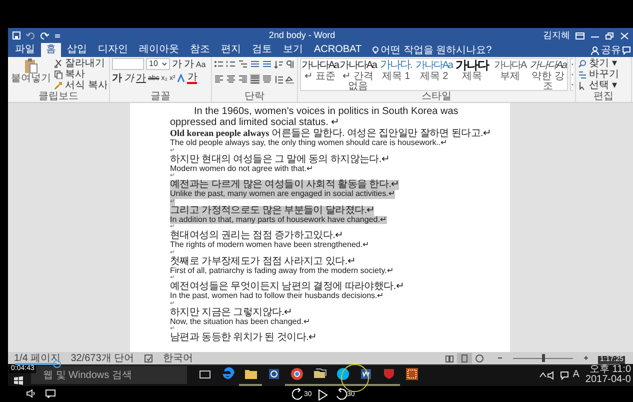 Image resolution: width=633 pixels, height=402 pixels. What do you see at coordinates (287, 287) in the screenshot?
I see `document-text: 예전여성들은 무엇이든지 남편의 결정에 따라야했다.↵` at bounding box center [287, 287].